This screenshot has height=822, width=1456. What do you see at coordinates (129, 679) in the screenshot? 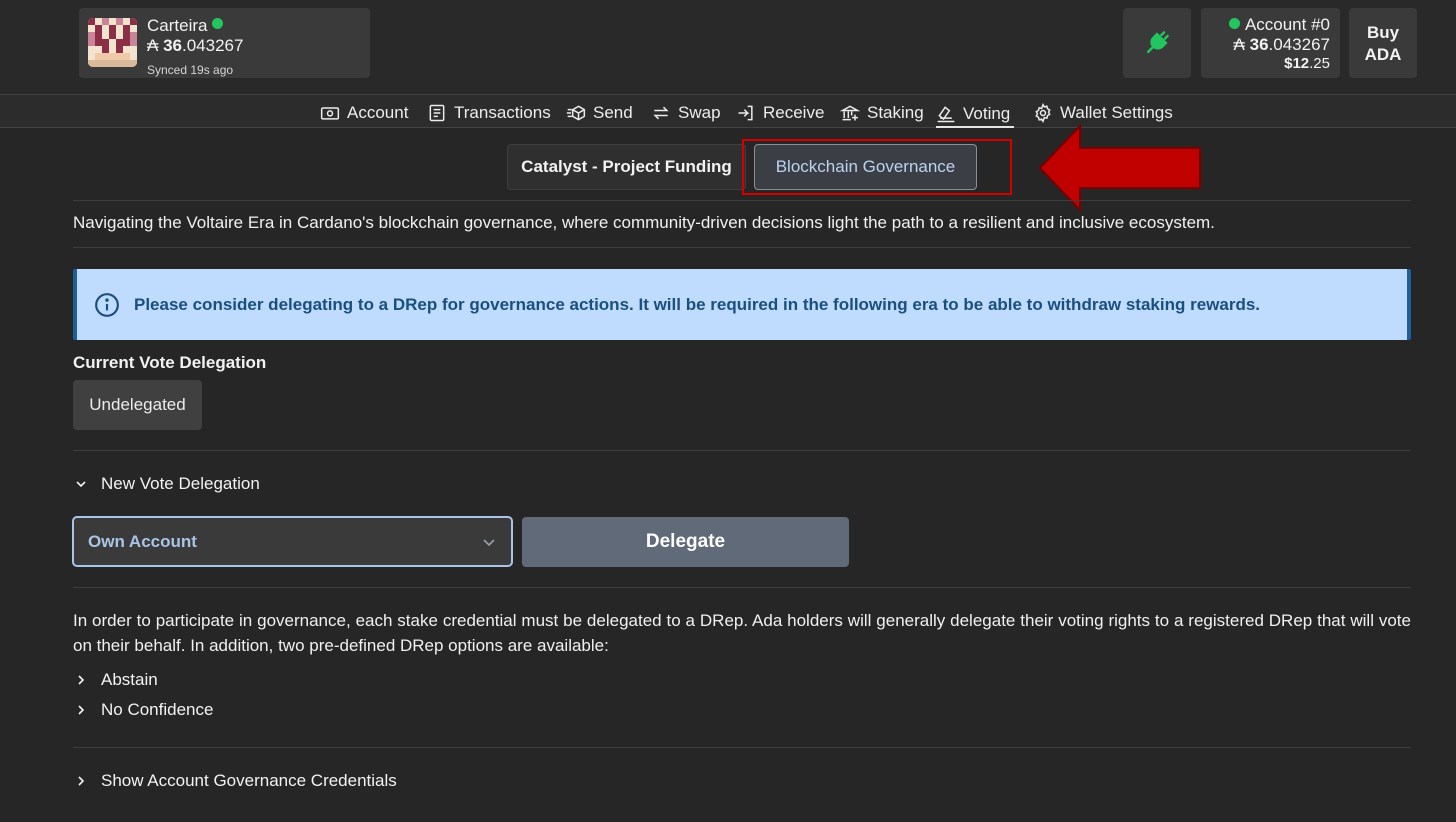
I see `option-abstain-label: Abstain` at bounding box center [129, 679].